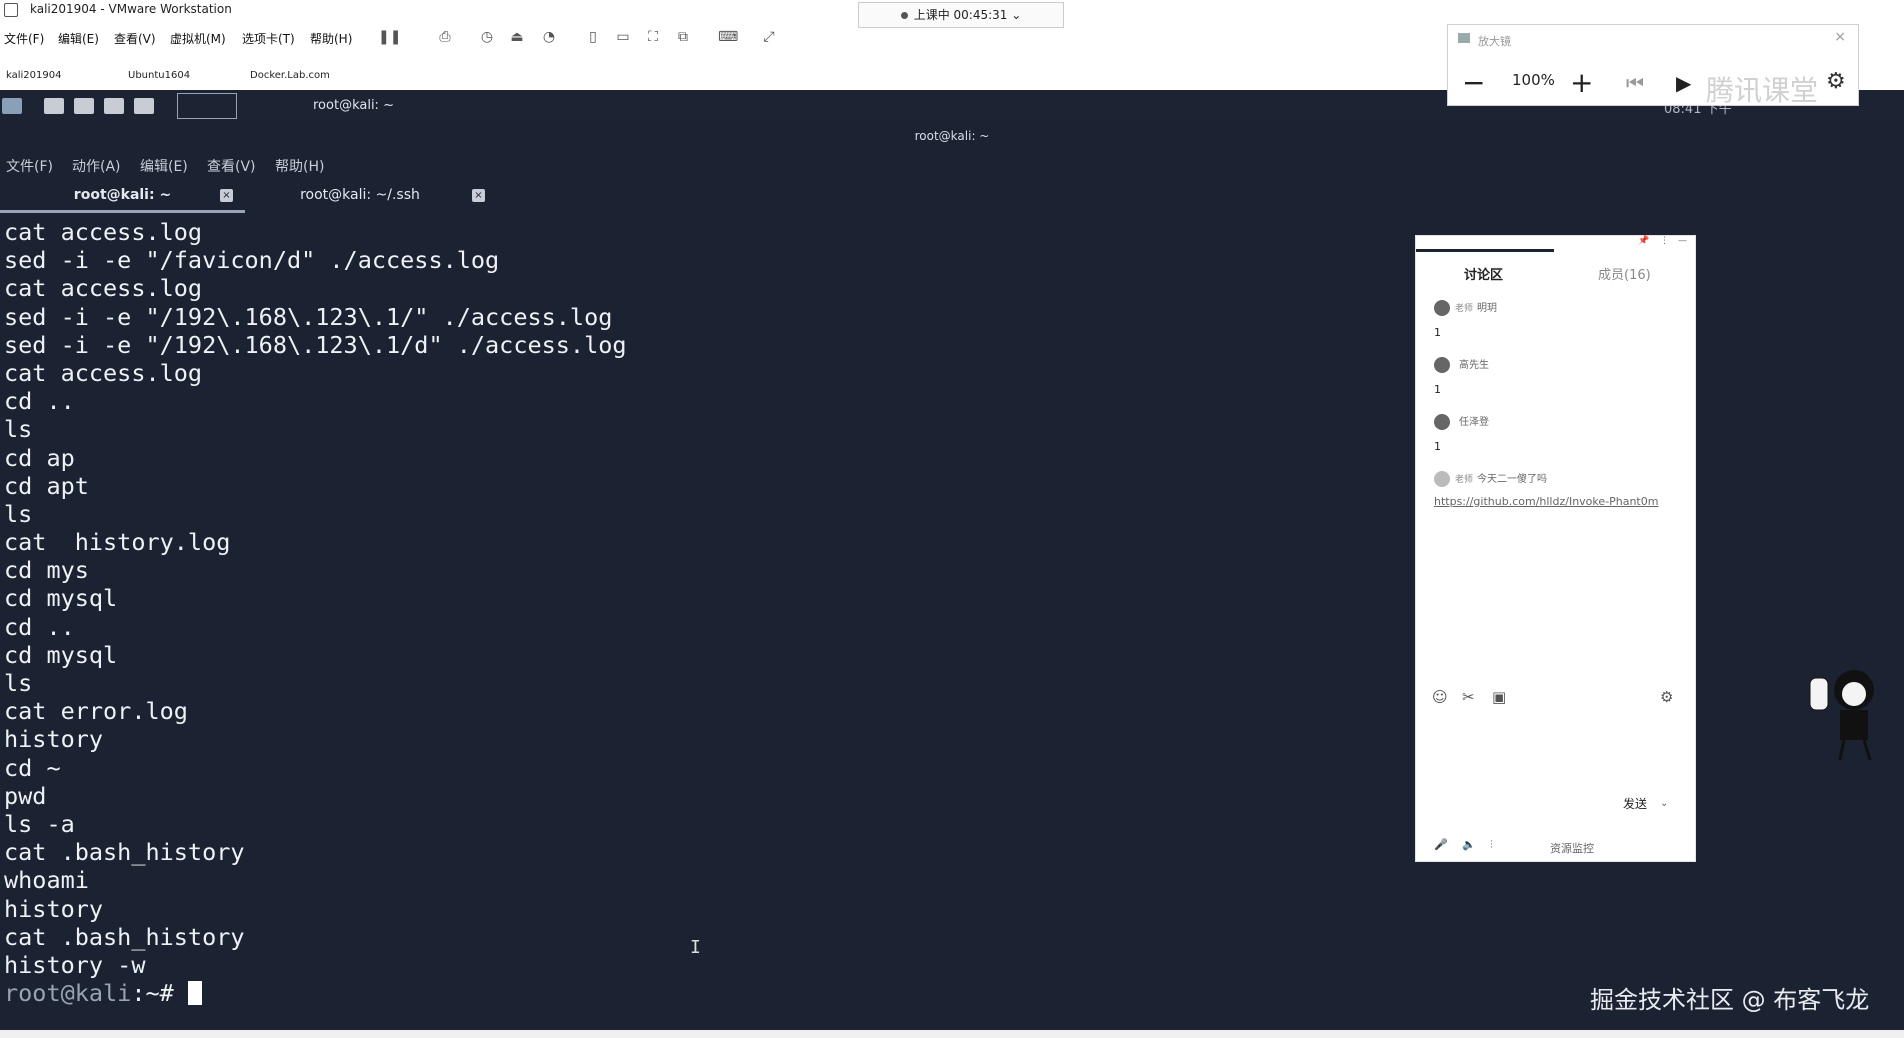 This screenshot has width=1904, height=1038. I want to click on term-tab-home: root@kali: ~, so click(122, 198).